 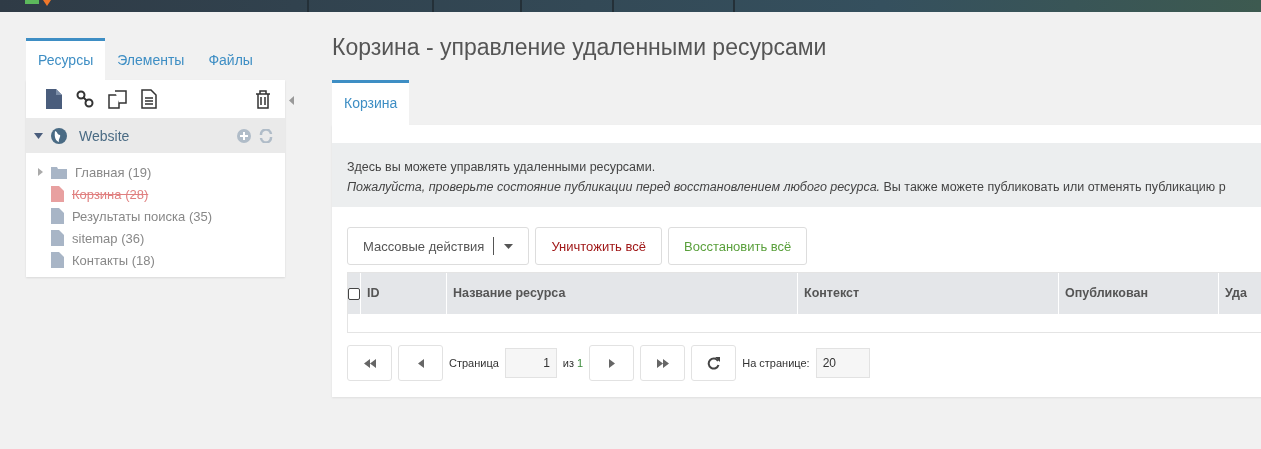 I want to click on tree-item: Контакты (18), so click(x=113, y=260).